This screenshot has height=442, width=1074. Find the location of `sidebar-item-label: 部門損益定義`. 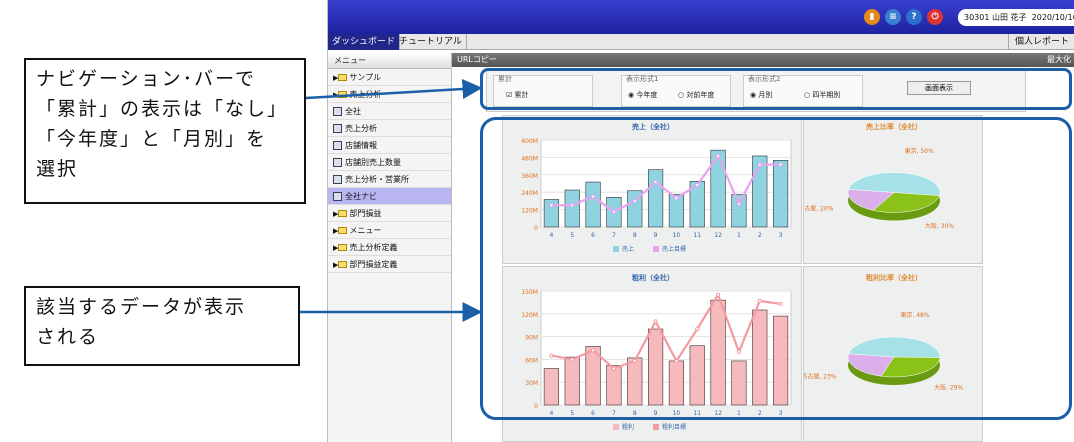

sidebar-item-label: 部門損益定義 is located at coordinates (373, 264).